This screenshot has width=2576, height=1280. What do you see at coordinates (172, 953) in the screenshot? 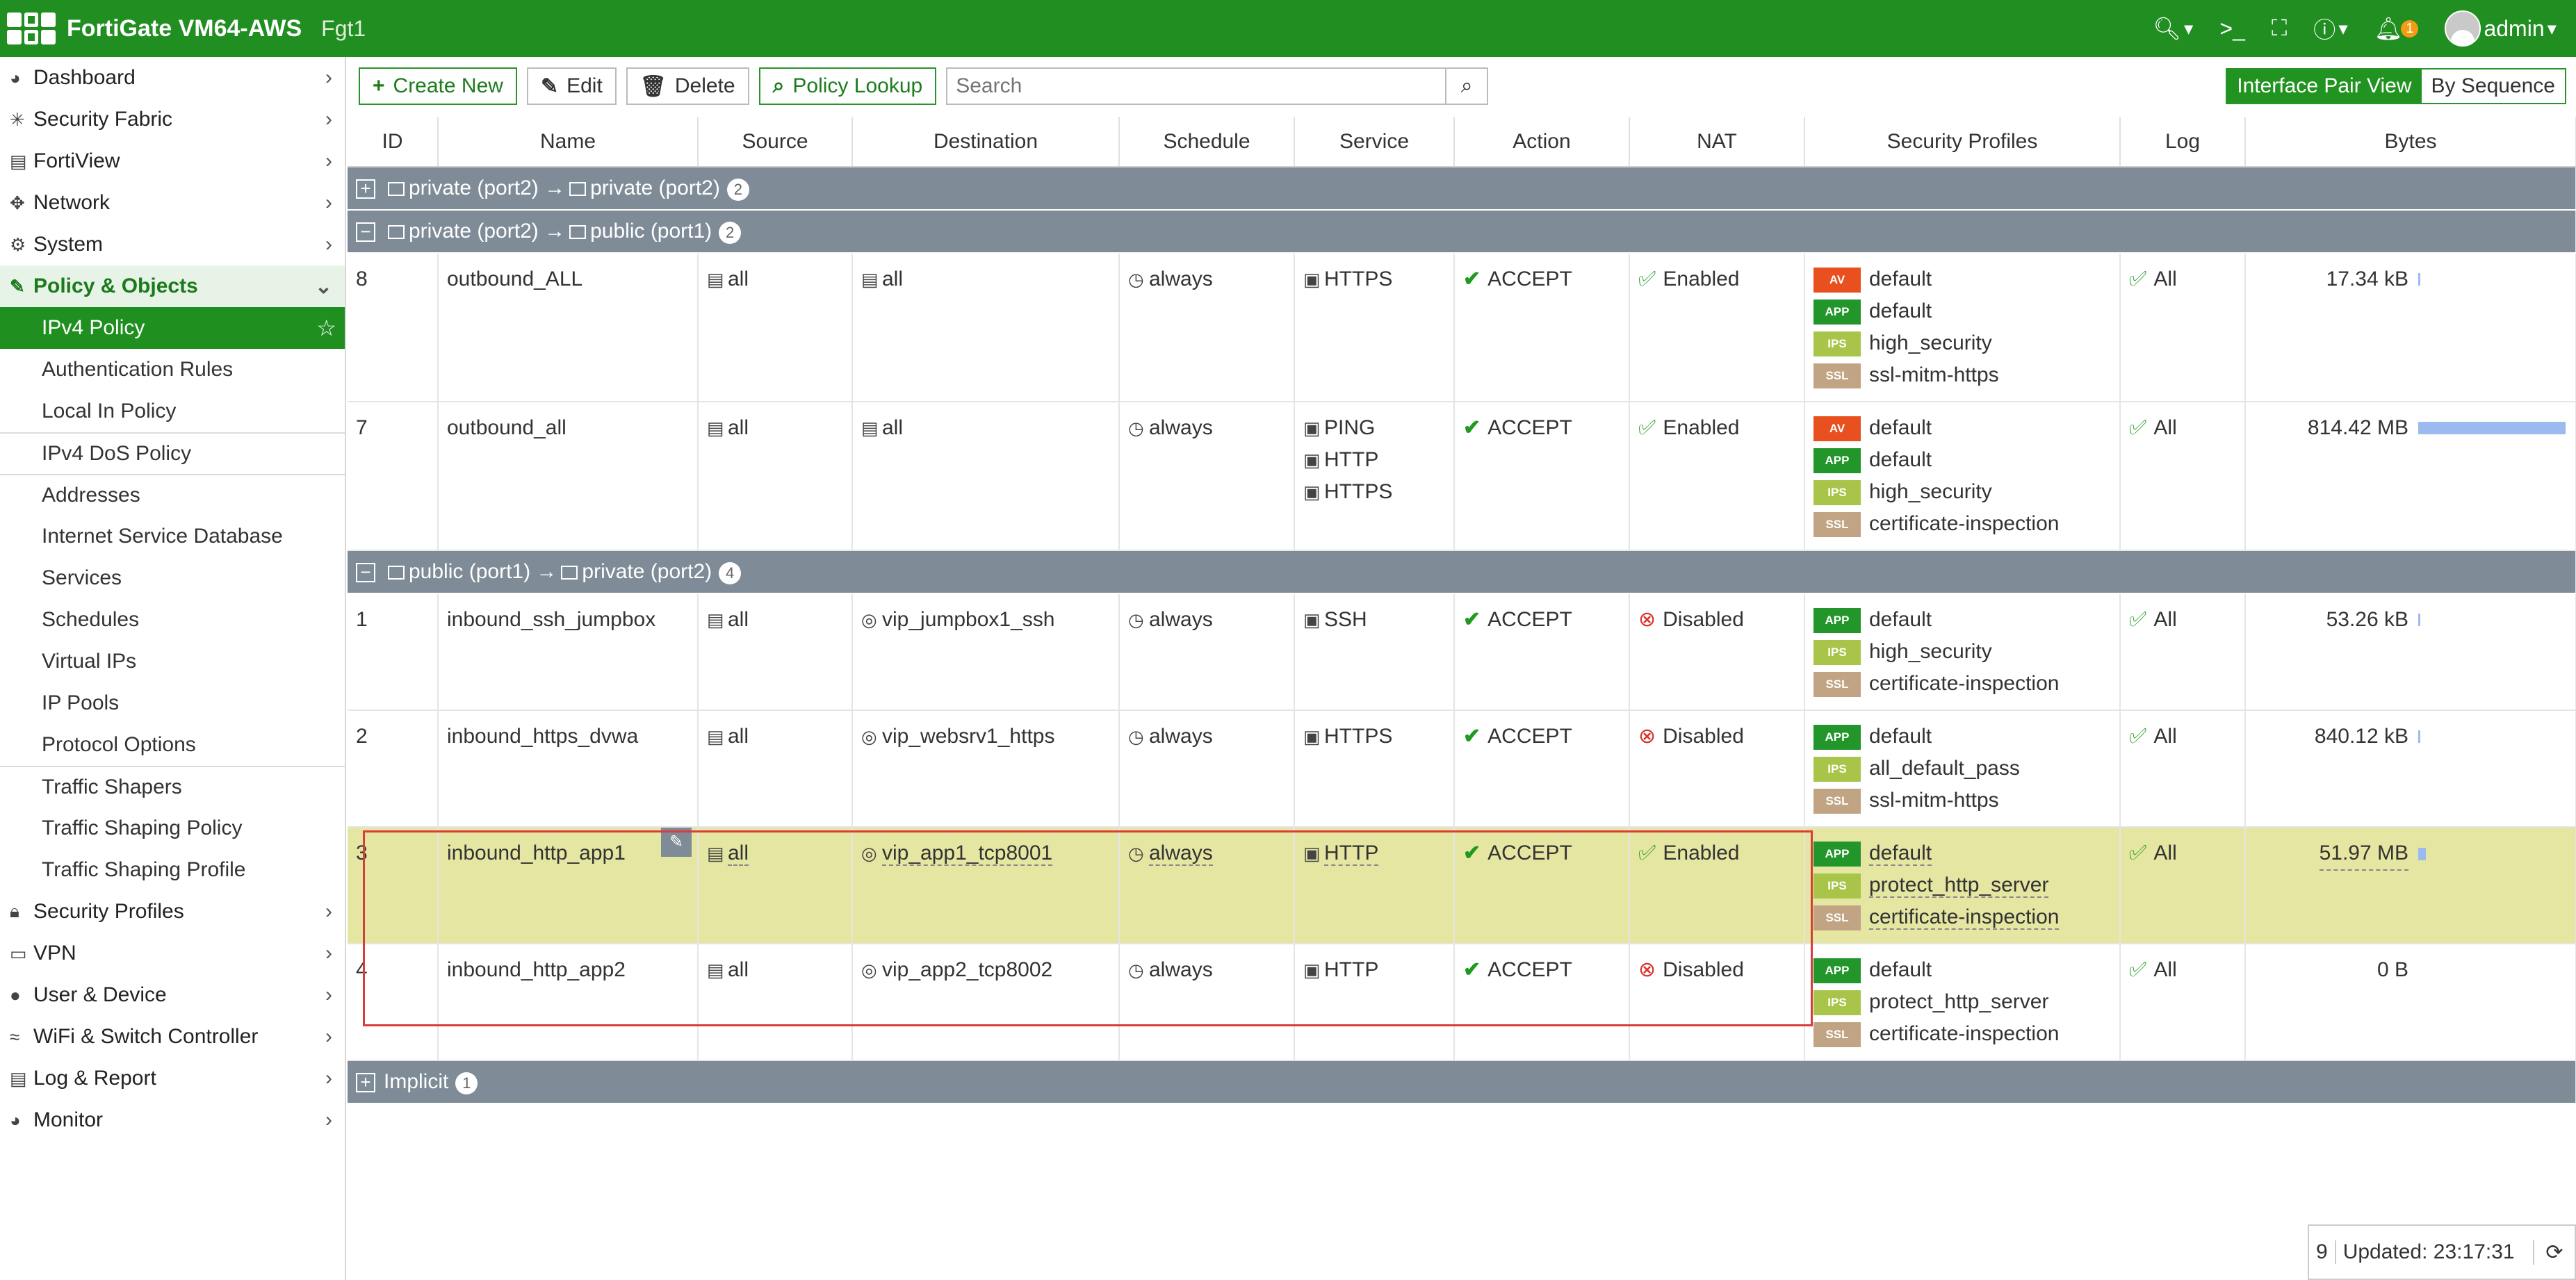
I see `sidebar-item-vpn: ▭ VPN ›` at bounding box center [172, 953].